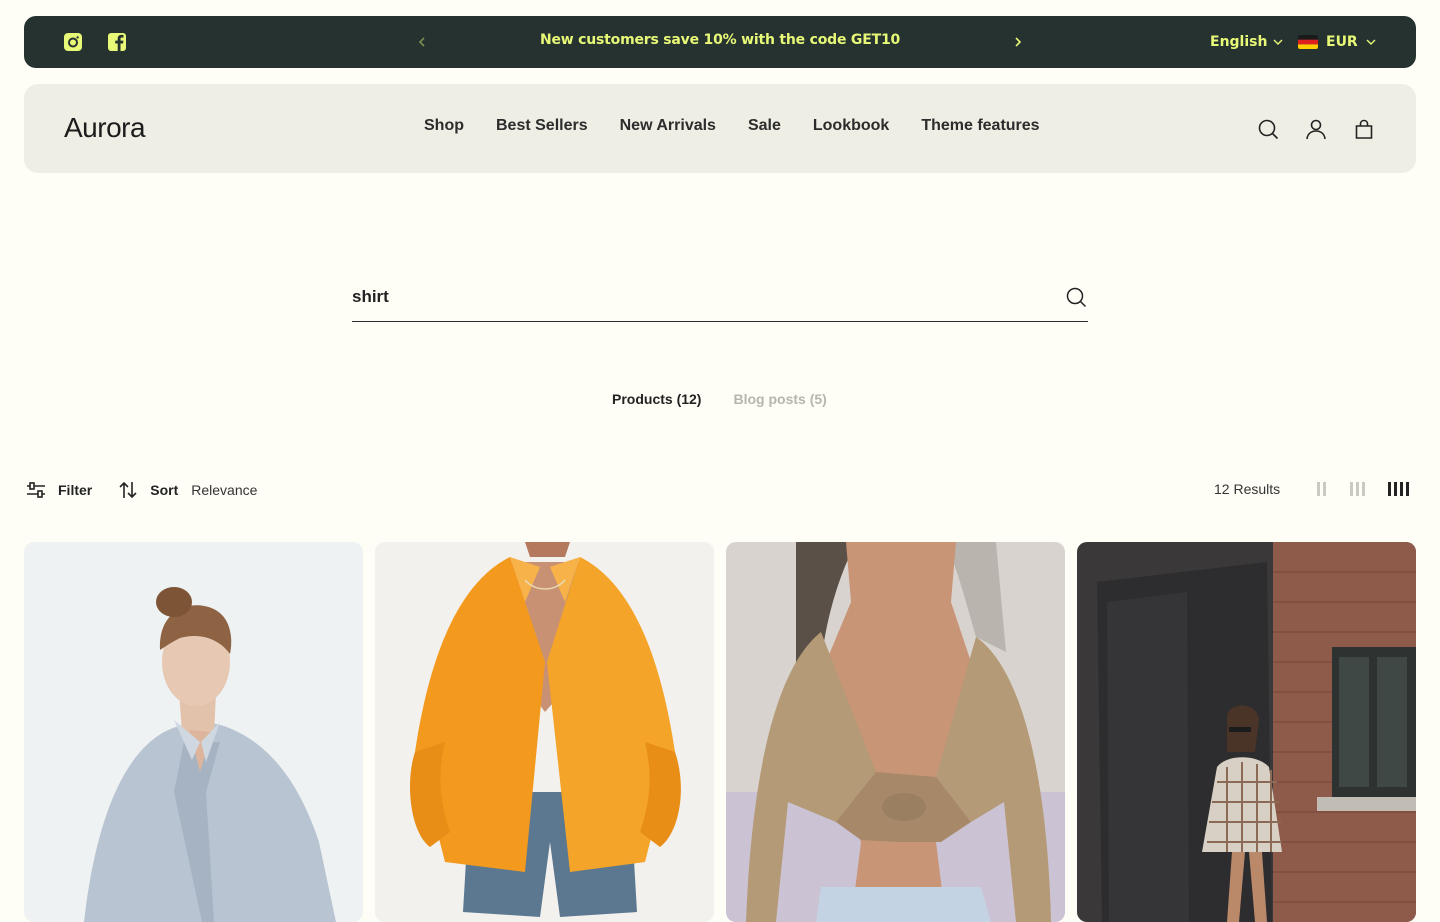  I want to click on search-bar, so click(720, 297).